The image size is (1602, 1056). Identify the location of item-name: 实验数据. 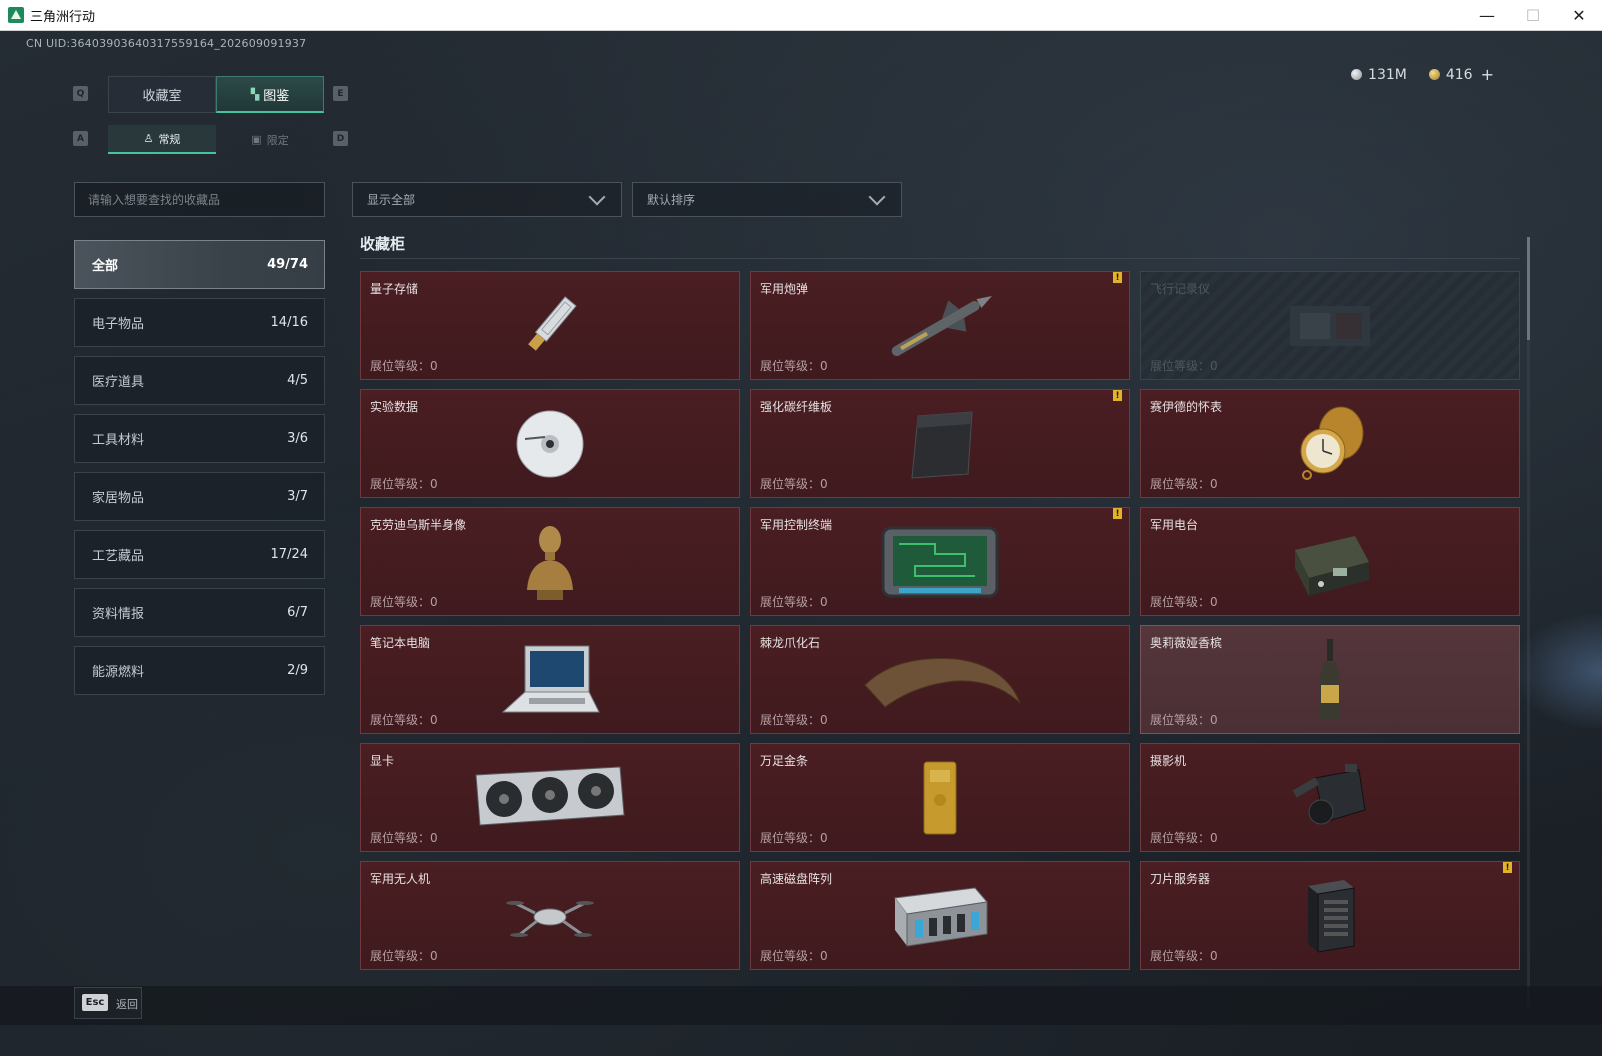
(394, 407).